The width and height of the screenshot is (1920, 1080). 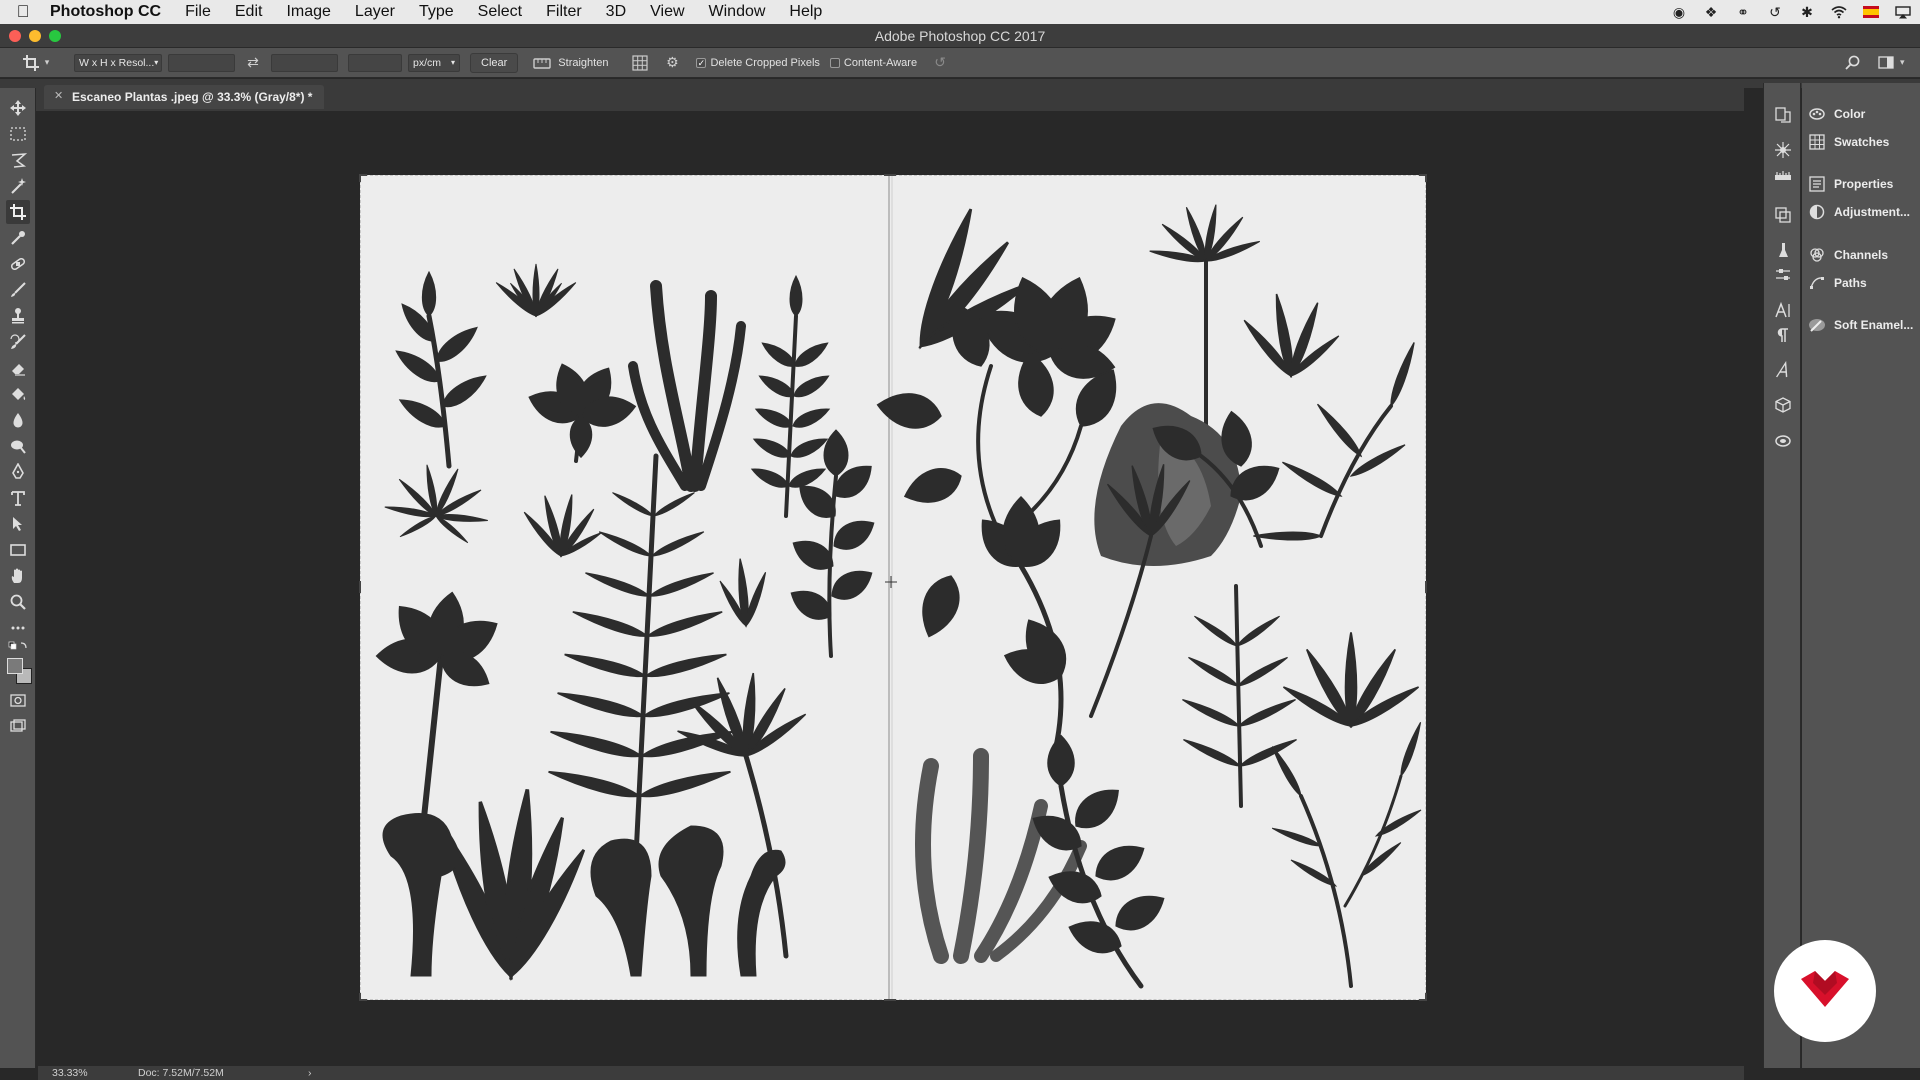 I want to click on status-menu-arrow: ›, so click(x=310, y=1073).